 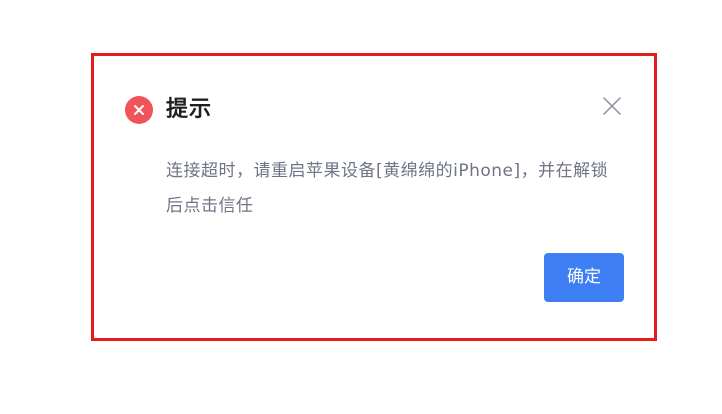 I want to click on confirm-button: 确定, so click(x=584, y=277).